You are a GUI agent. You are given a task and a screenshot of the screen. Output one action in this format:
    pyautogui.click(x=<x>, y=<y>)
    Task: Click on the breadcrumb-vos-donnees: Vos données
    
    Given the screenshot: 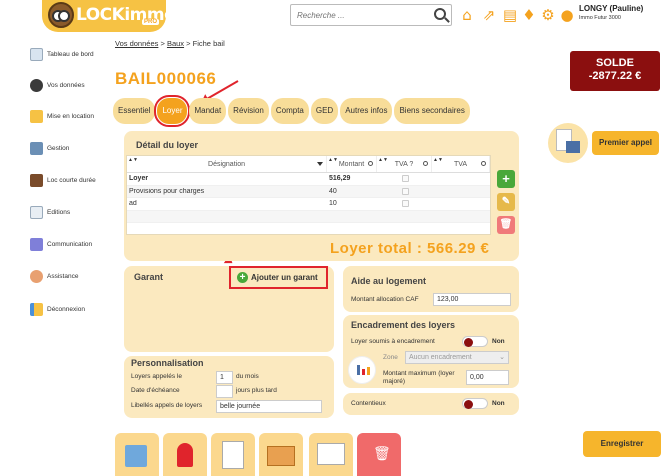 What is the action you would take?
    pyautogui.click(x=136, y=43)
    